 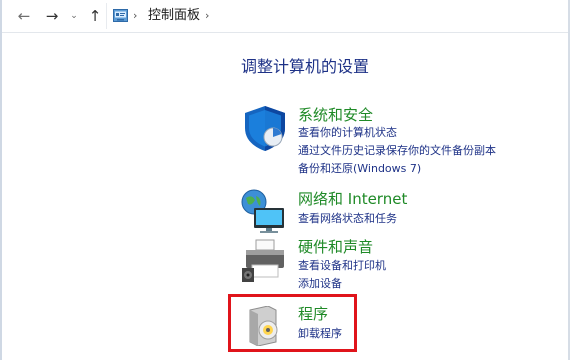 What do you see at coordinates (320, 284) in the screenshot?
I see `link-add-device: 添加设备` at bounding box center [320, 284].